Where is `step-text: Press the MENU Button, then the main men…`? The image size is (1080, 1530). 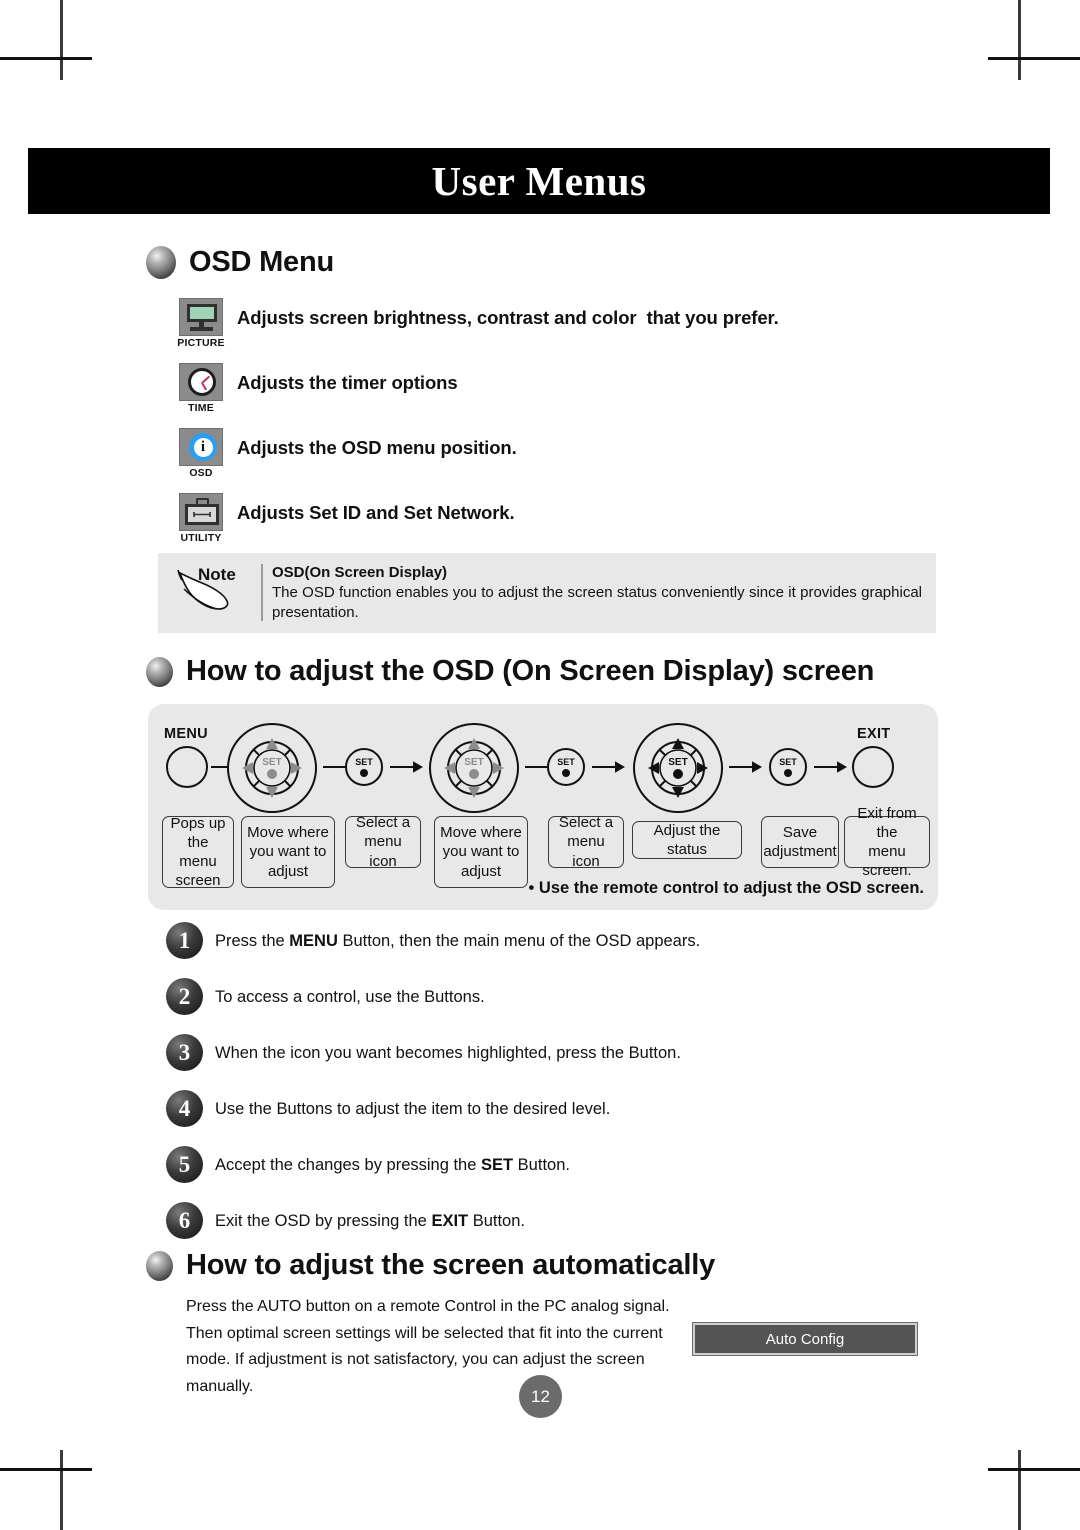
step-text: Press the MENU Button, then the main men… is located at coordinates (457, 936).